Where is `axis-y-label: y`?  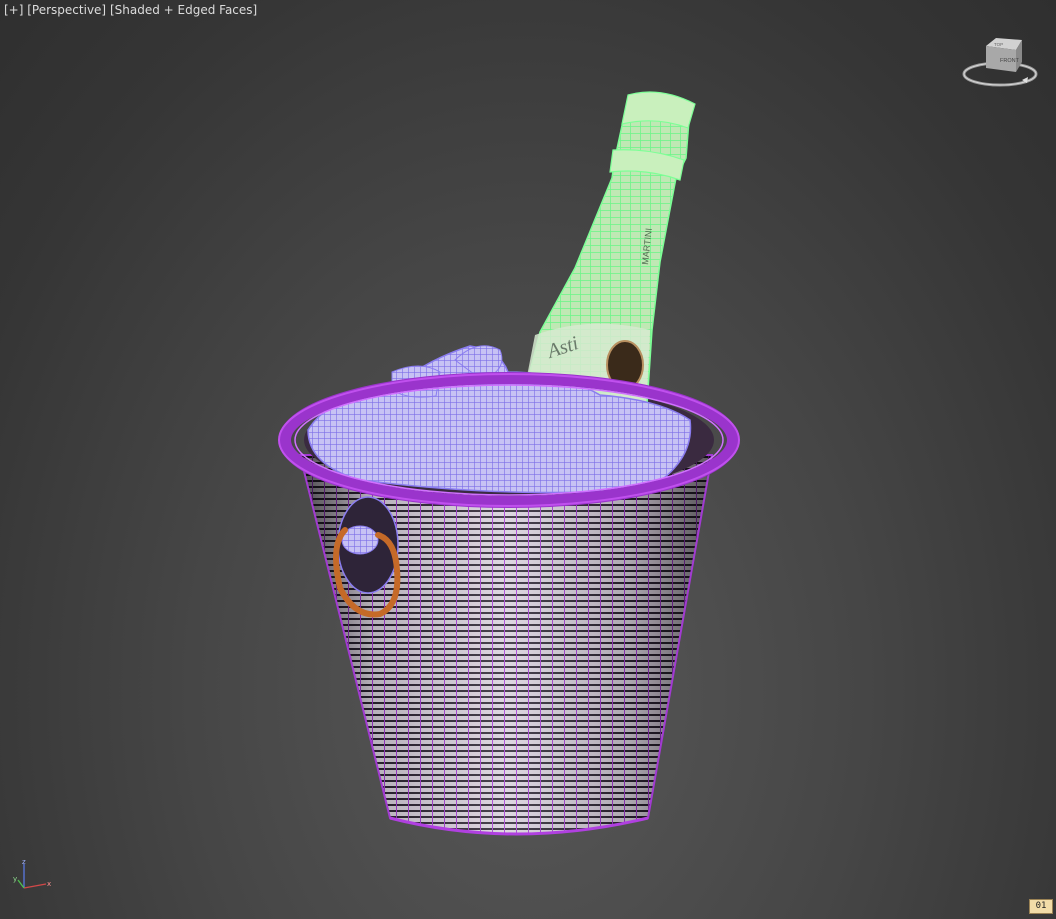 axis-y-label: y is located at coordinates (15, 879).